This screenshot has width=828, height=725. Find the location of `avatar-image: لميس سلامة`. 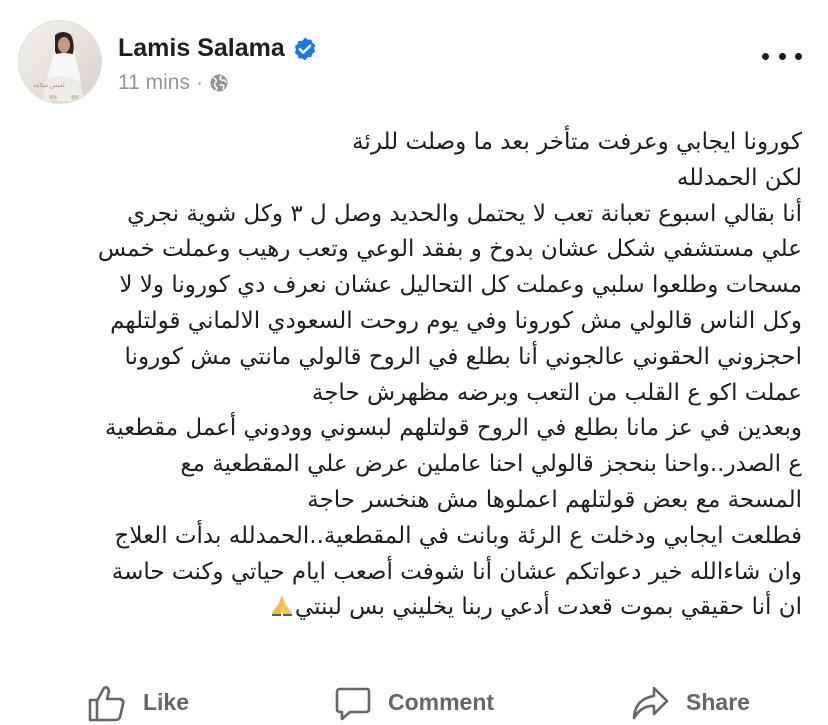

avatar-image: لميس سلامة is located at coordinates (60, 62).